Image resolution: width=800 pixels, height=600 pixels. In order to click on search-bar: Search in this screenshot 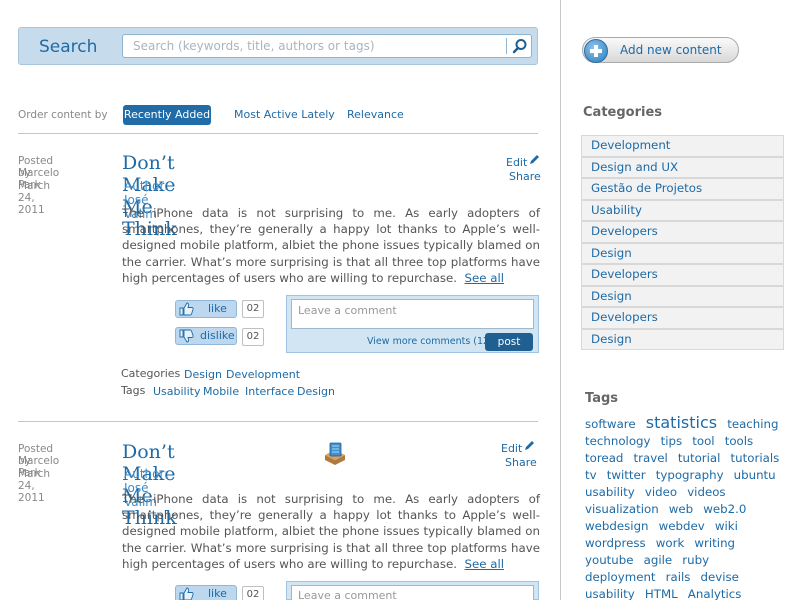, I will do `click(278, 46)`.